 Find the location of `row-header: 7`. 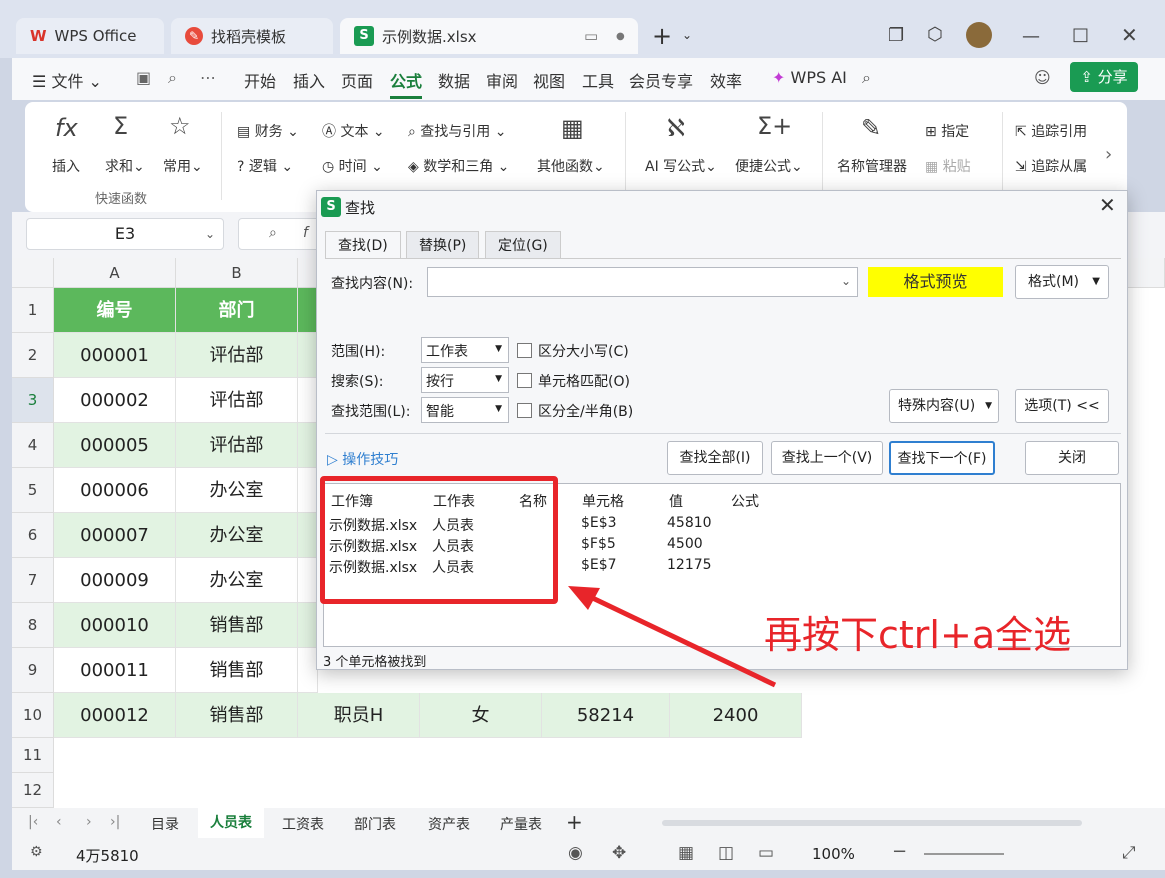

row-header: 7 is located at coordinates (33, 580).